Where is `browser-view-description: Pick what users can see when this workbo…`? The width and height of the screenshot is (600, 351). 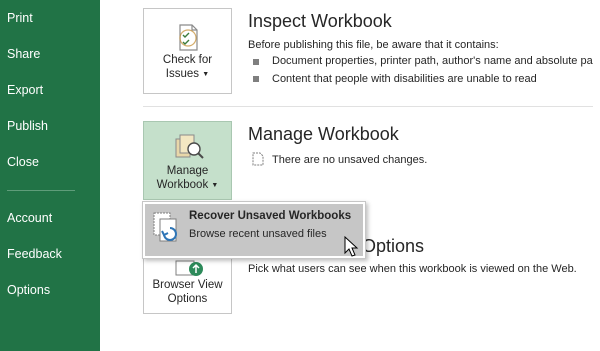 browser-view-description: Pick what users can see when this workbo… is located at coordinates (412, 269).